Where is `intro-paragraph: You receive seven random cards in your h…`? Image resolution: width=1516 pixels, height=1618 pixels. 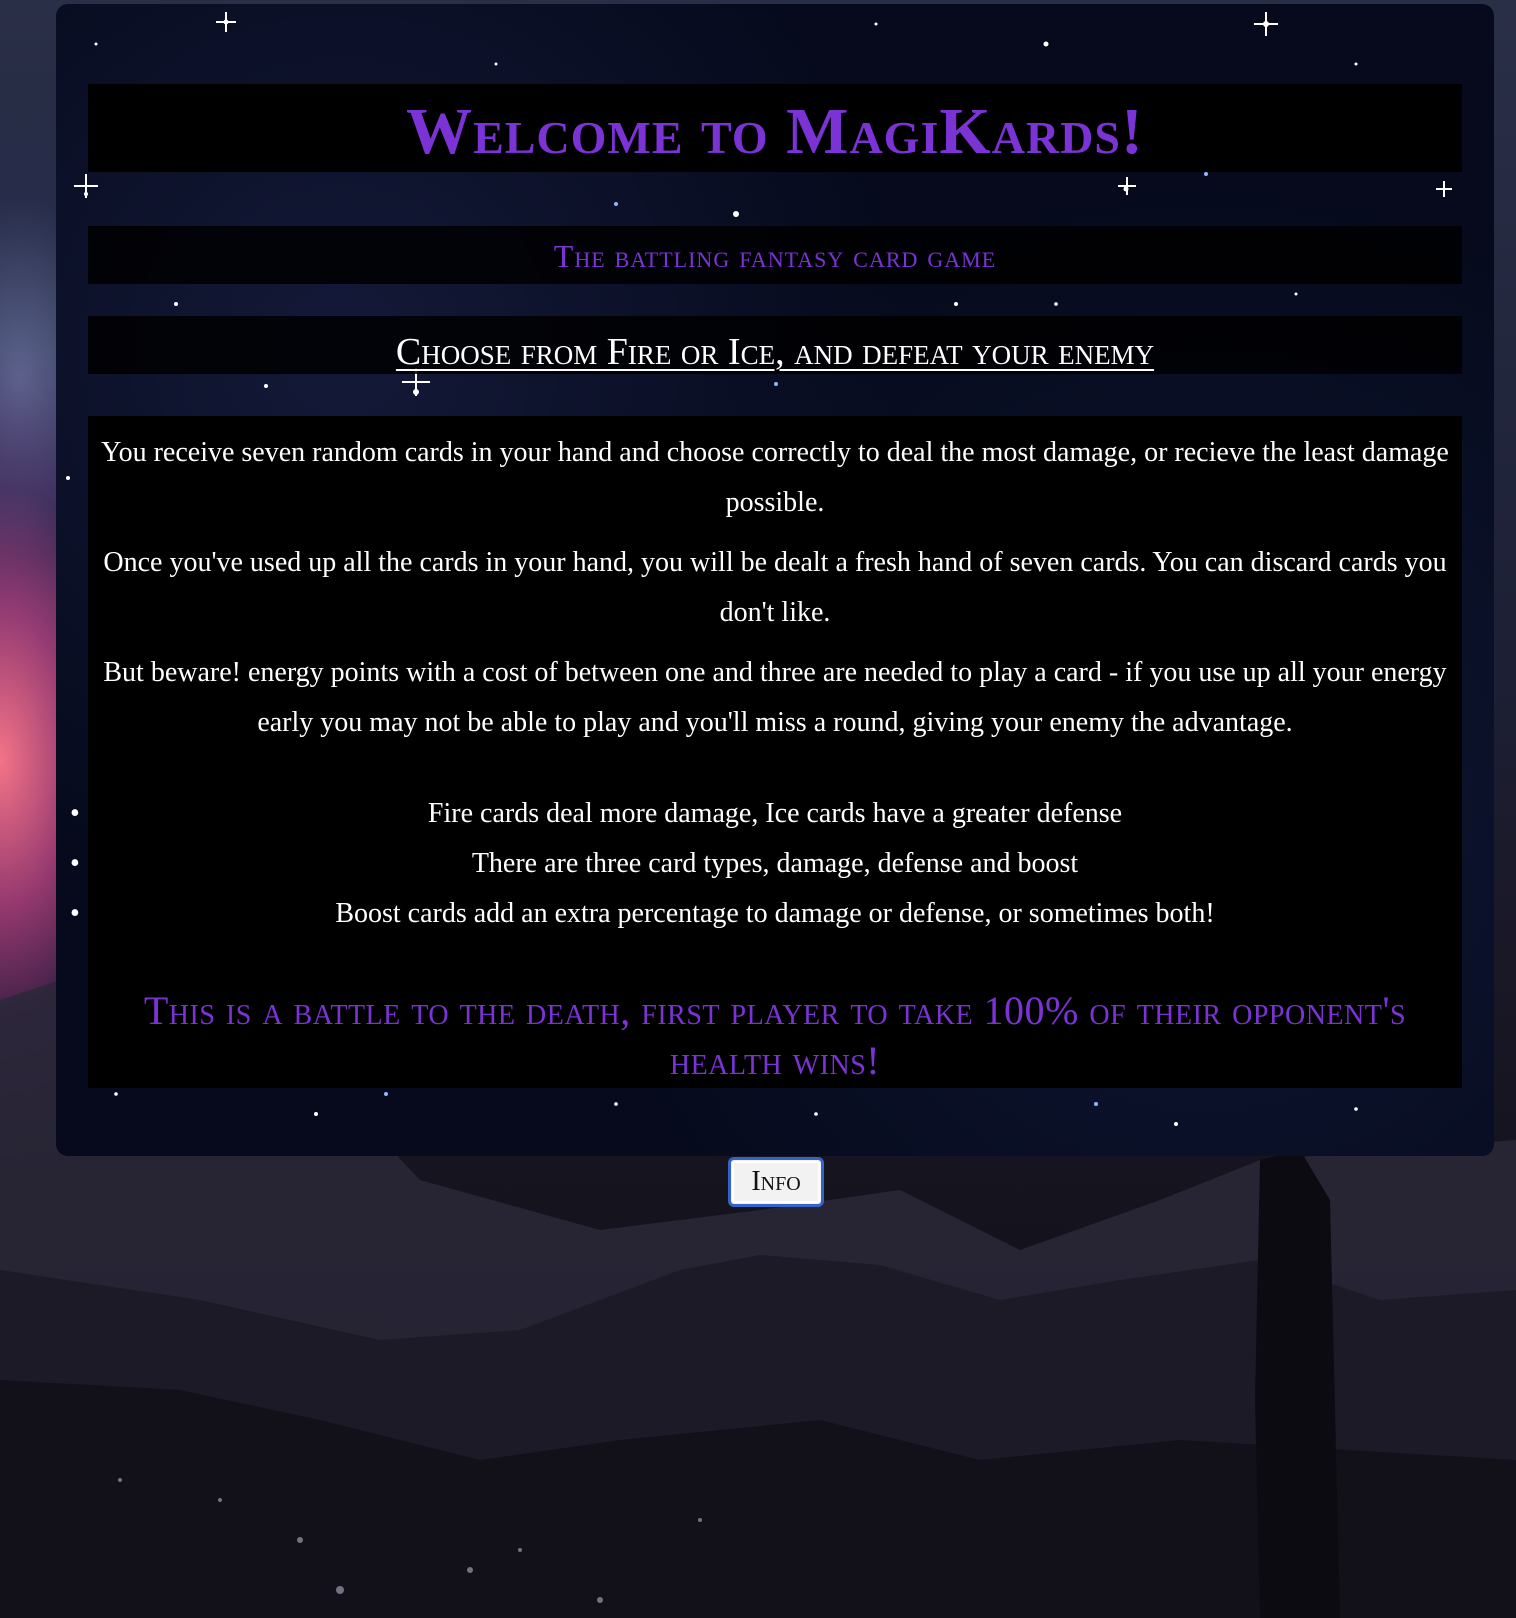 intro-paragraph: You receive seven random cards in your h… is located at coordinates (775, 477).